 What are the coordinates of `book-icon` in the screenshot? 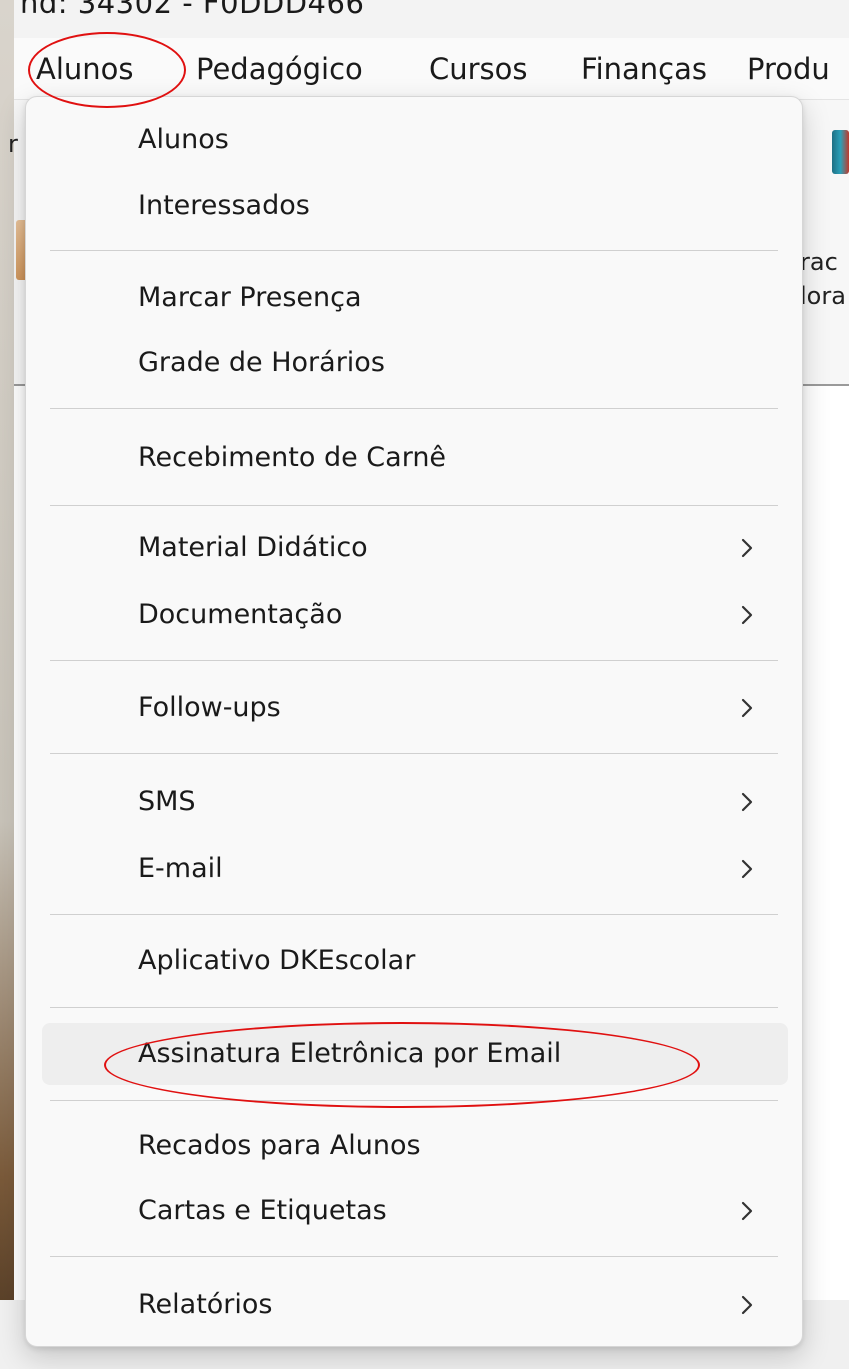 It's located at (840, 152).